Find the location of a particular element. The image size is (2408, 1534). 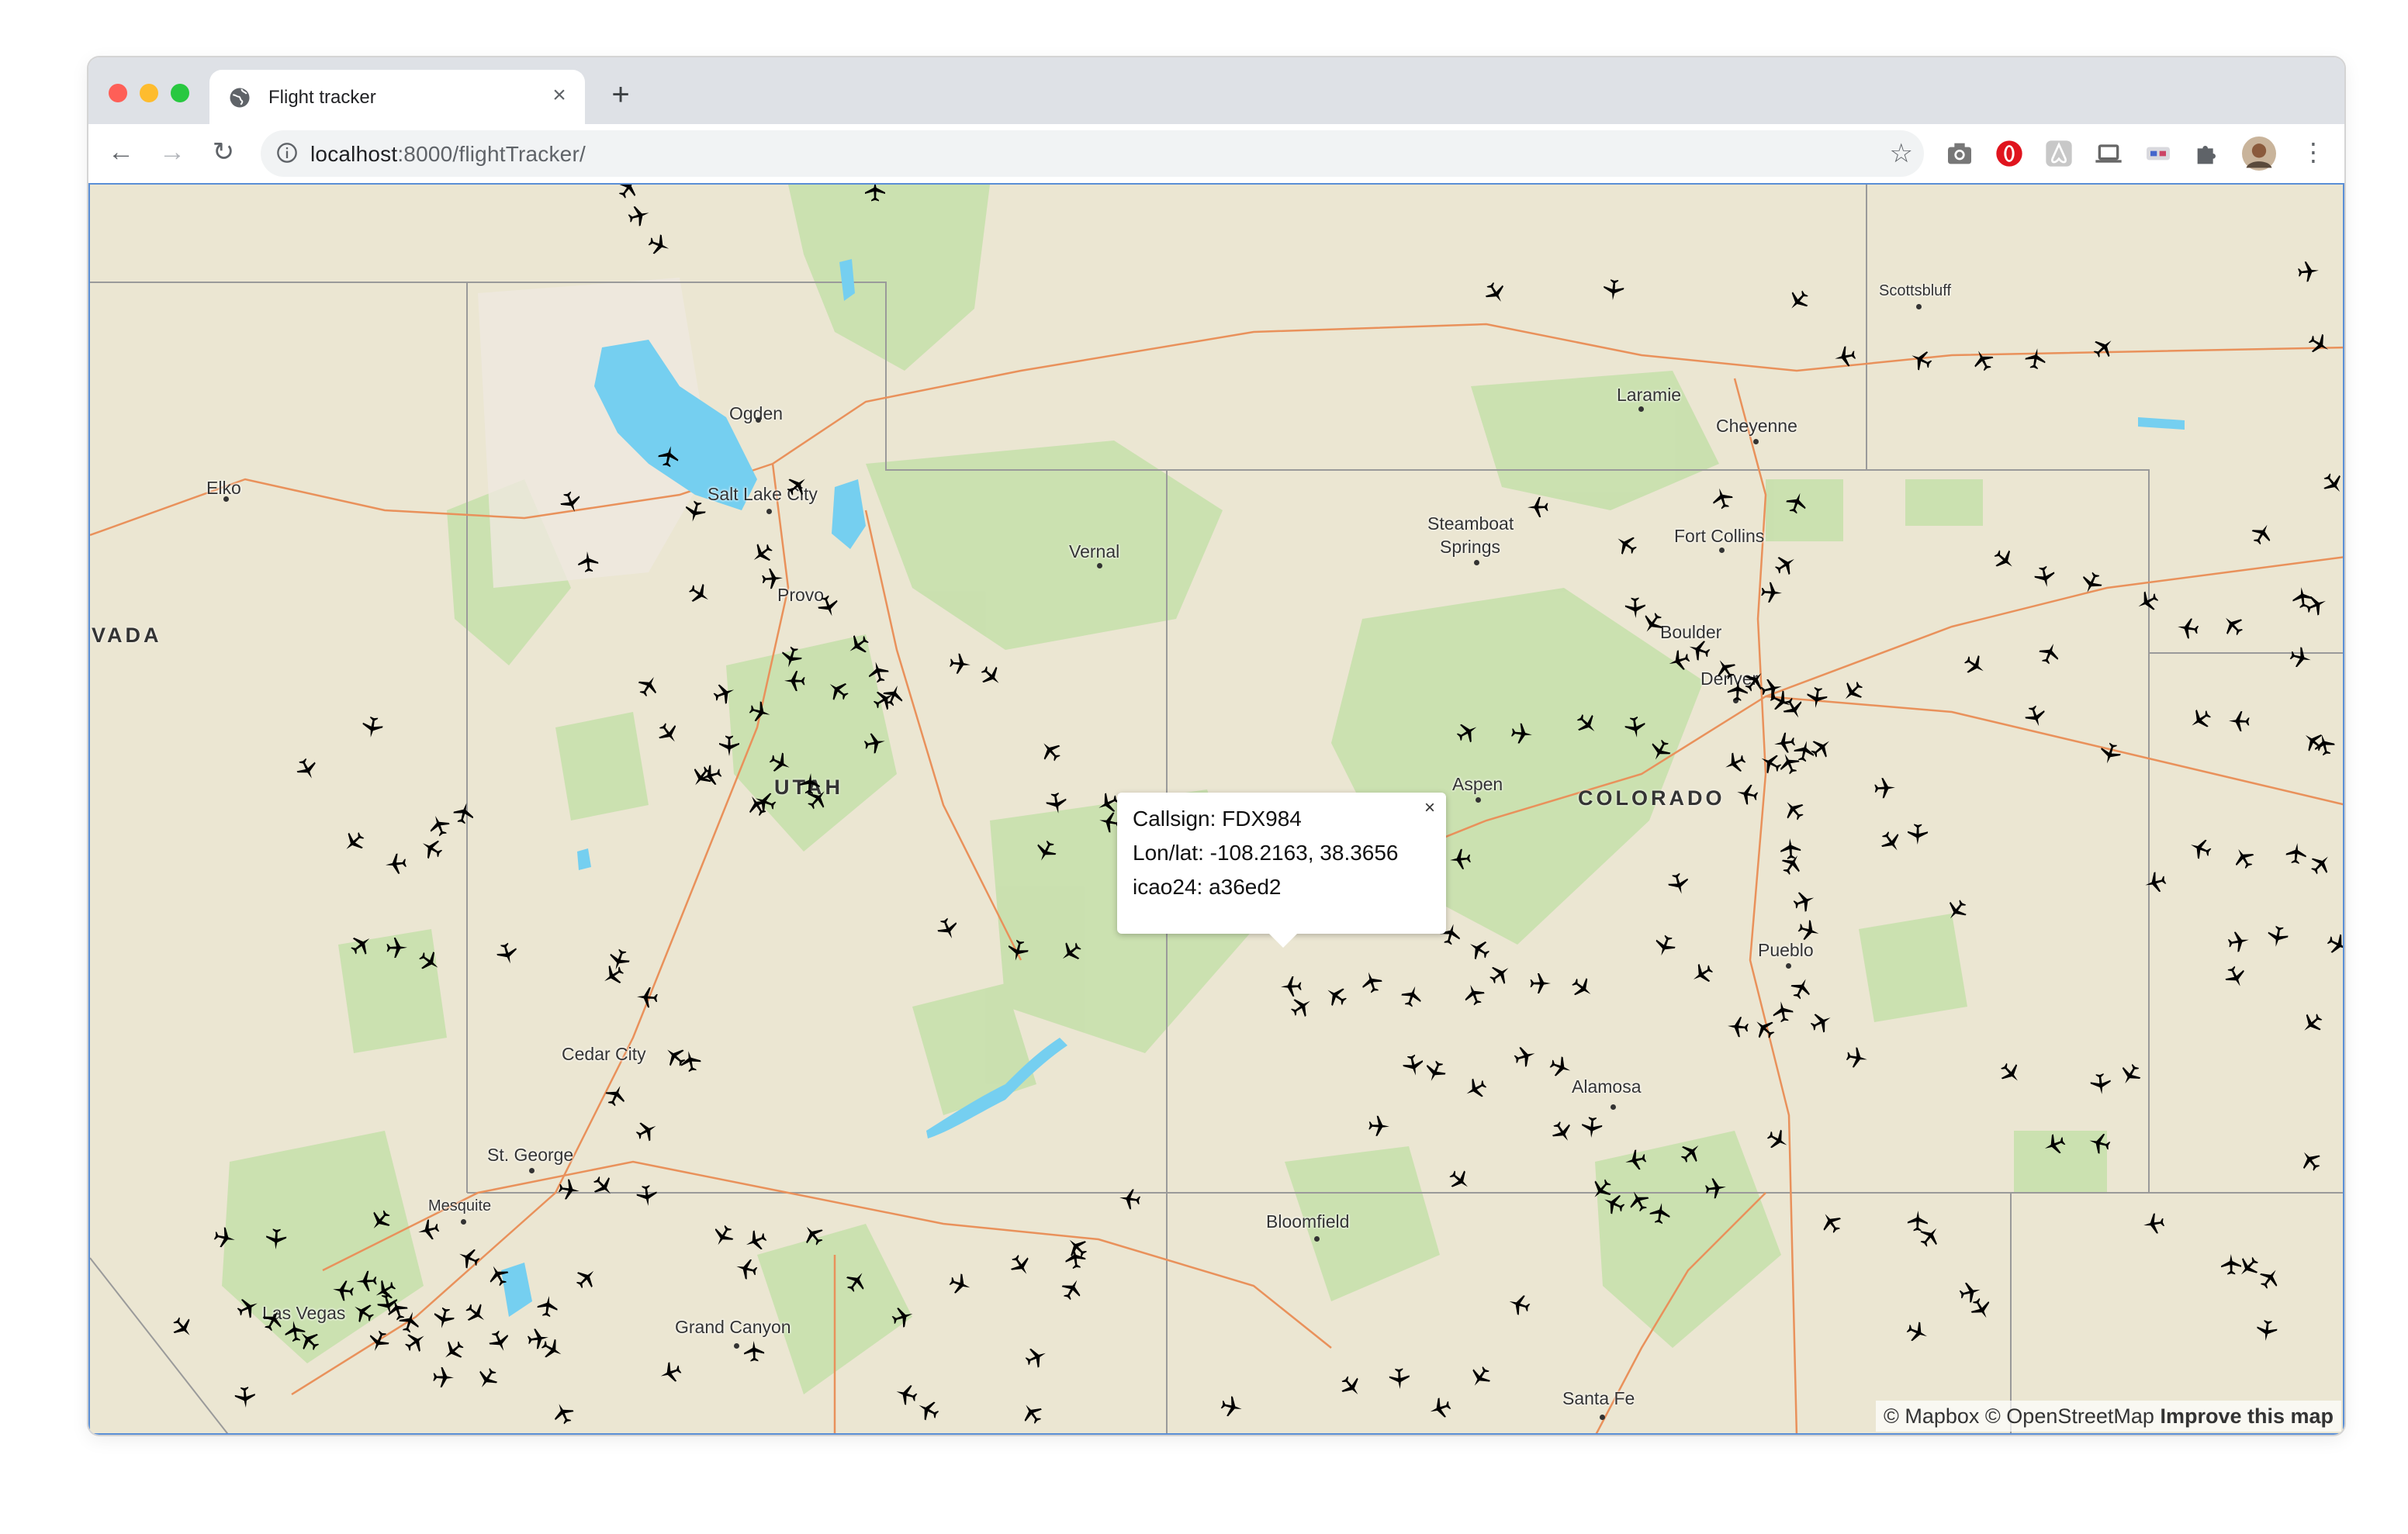

tab-flight-tracker: Flight tracker × is located at coordinates (397, 97).